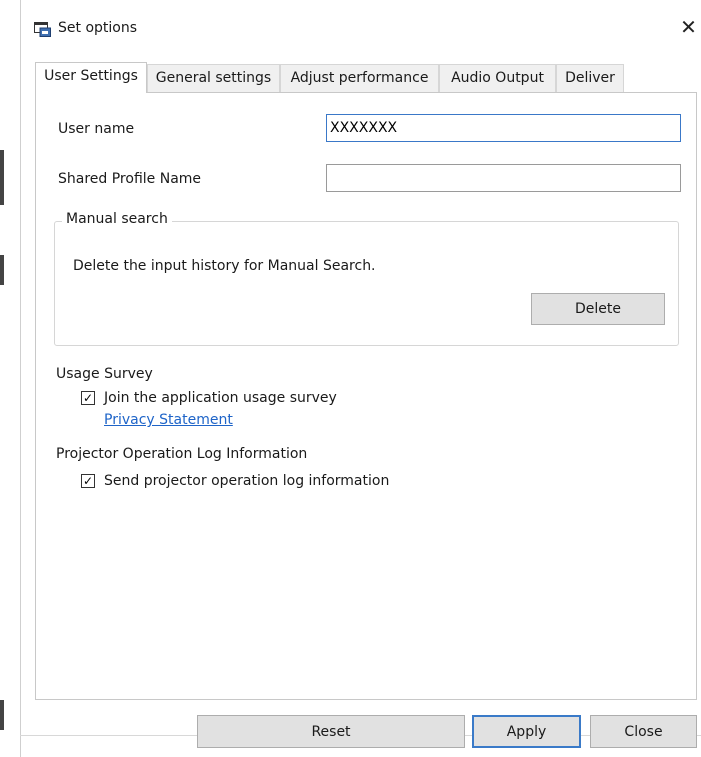  I want to click on close-icon: ✕, so click(688, 27).